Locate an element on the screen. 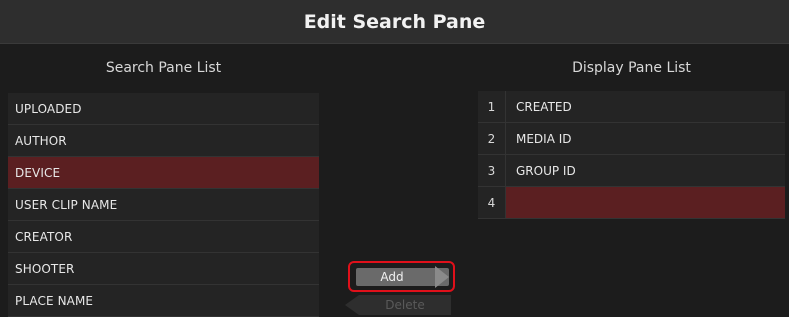 This screenshot has width=789, height=317. add-button-highlight: Add is located at coordinates (401, 276).